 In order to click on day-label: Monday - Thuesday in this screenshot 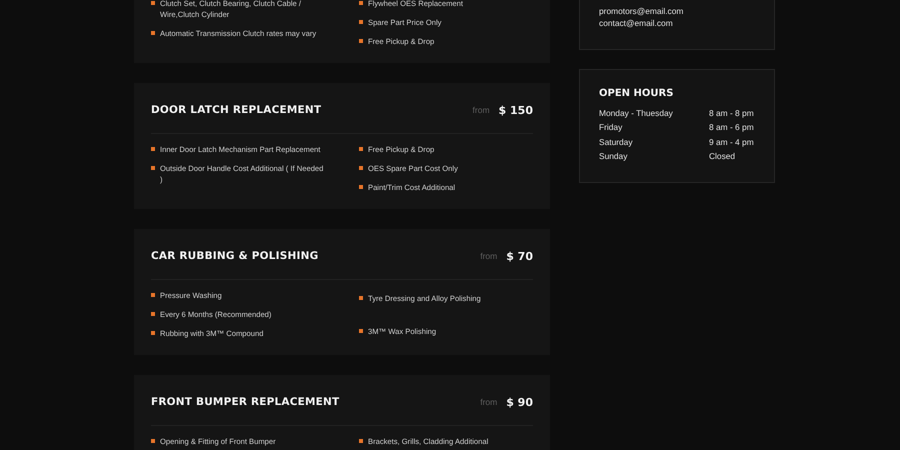, I will do `click(636, 113)`.